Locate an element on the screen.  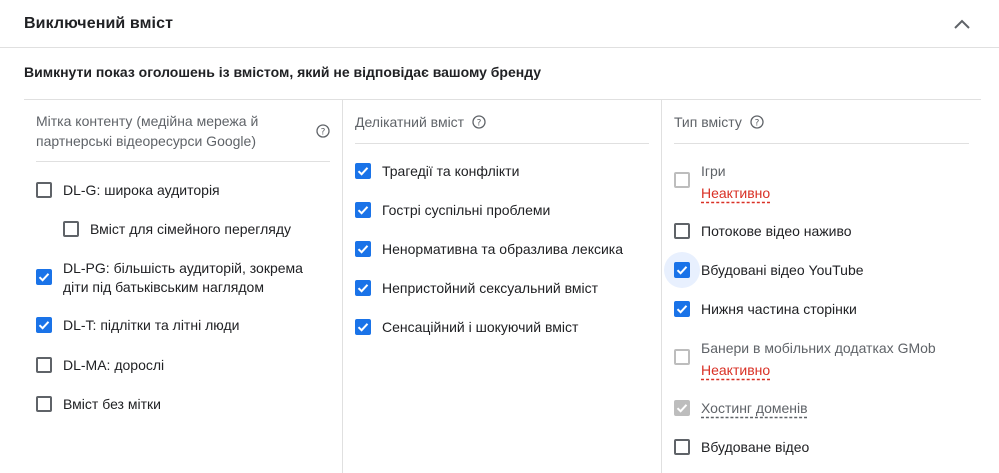
checkbox-label: Потокове відео наживо is located at coordinates (776, 231).